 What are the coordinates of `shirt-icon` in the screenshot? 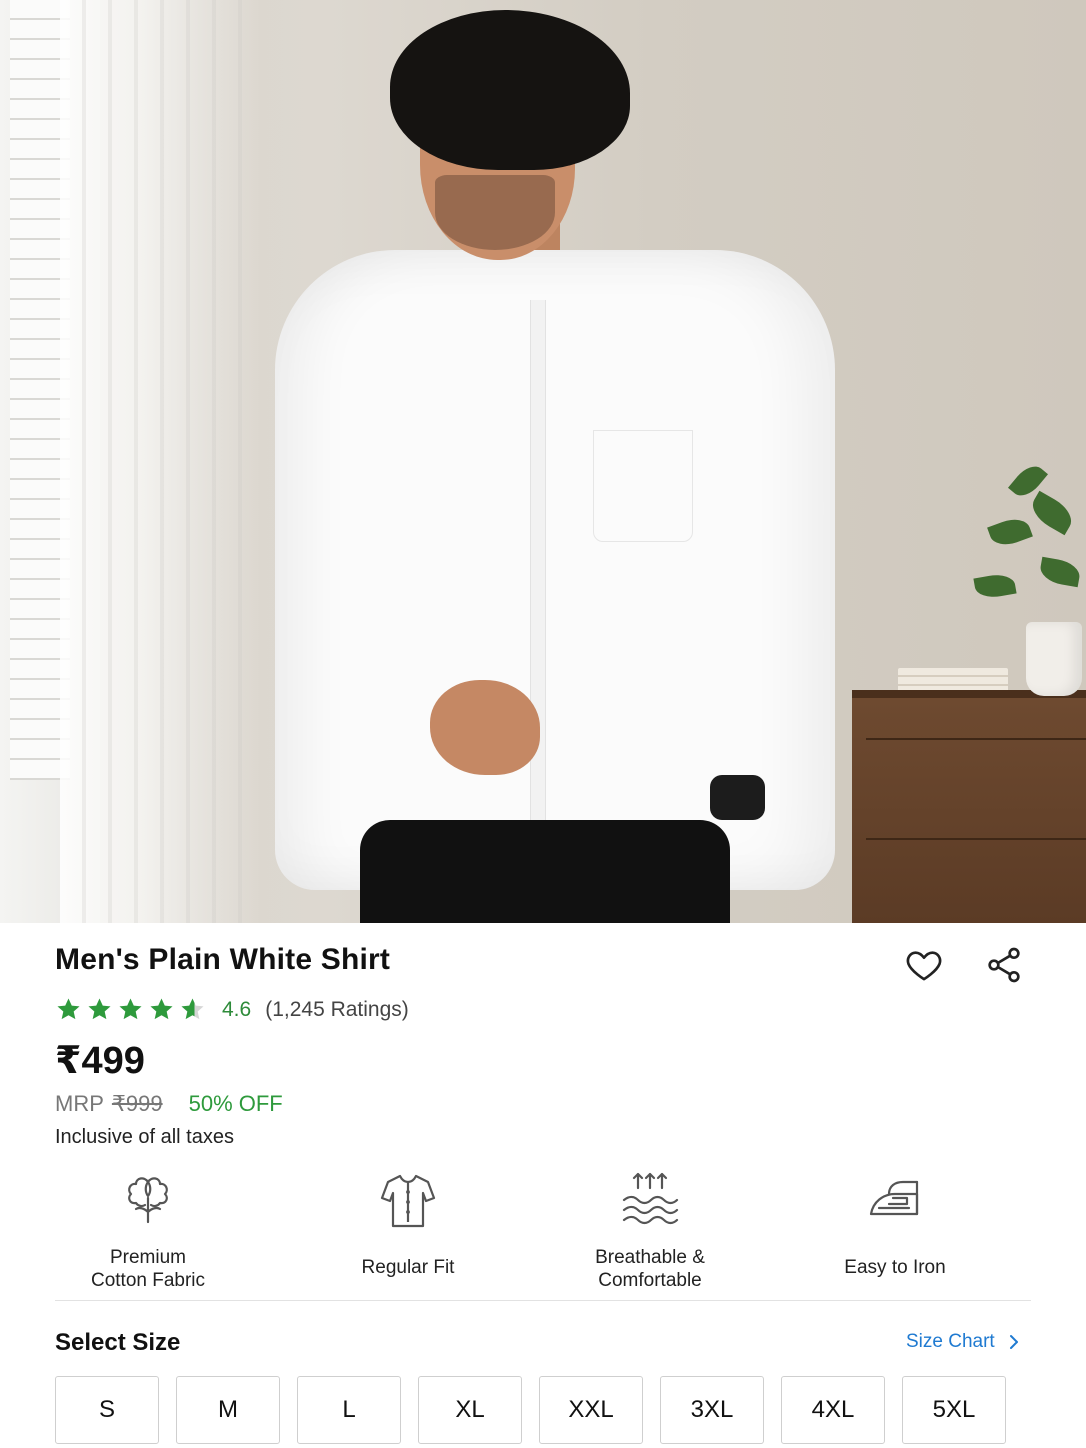 It's located at (408, 1201).